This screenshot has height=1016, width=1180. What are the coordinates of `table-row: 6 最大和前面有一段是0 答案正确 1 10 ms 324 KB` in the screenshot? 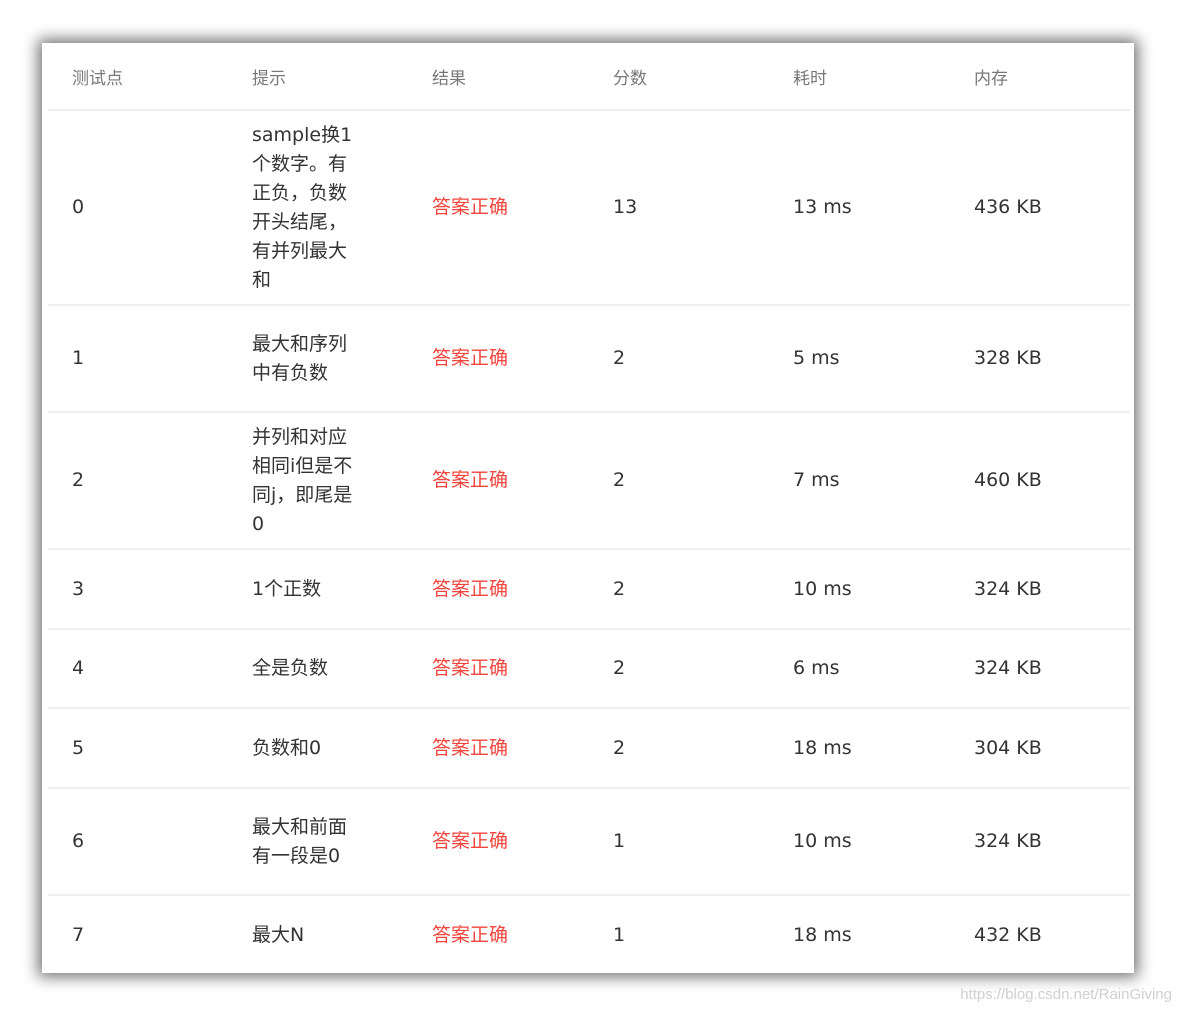 It's located at (589, 842).